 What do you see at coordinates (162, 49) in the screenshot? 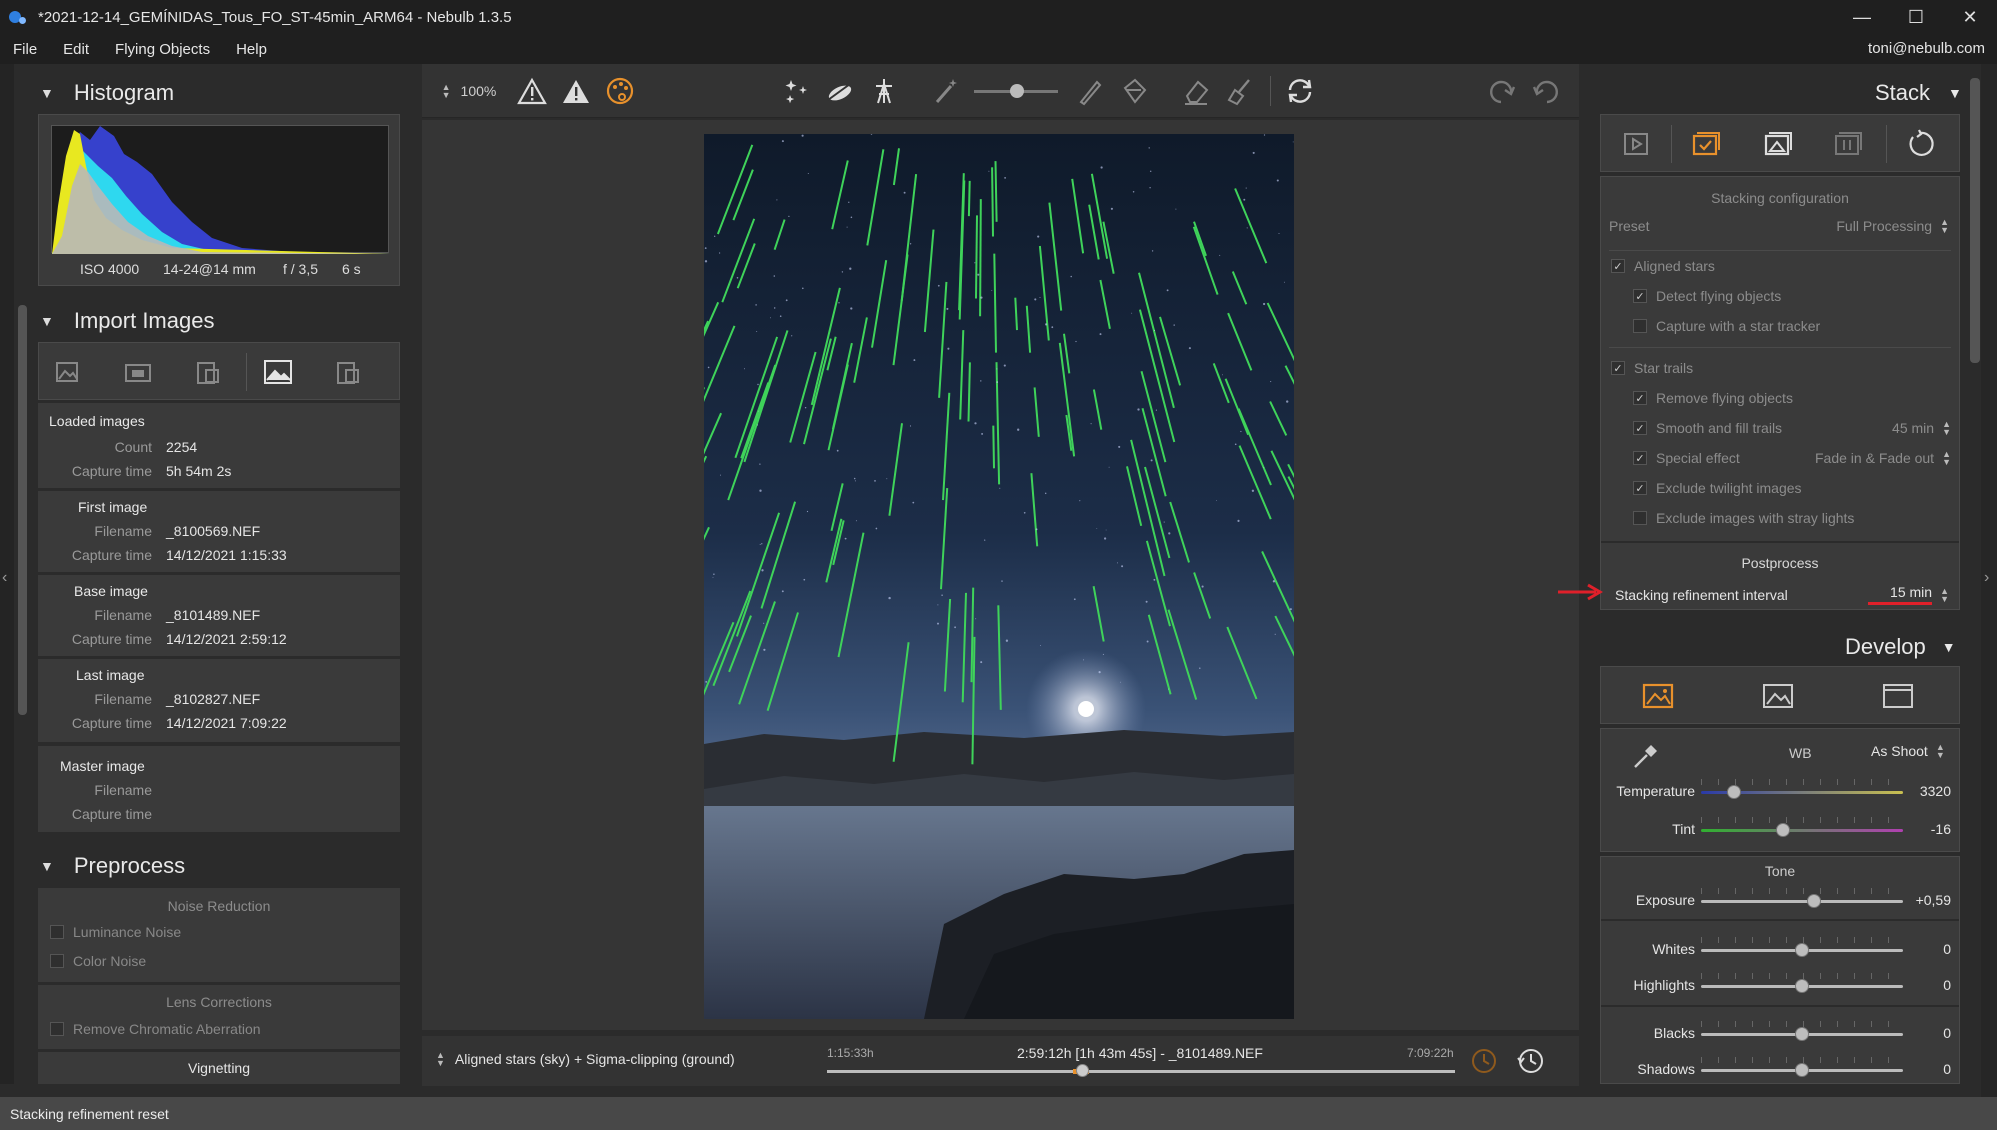
I see `menu-flying-objects: Flying Objects` at bounding box center [162, 49].